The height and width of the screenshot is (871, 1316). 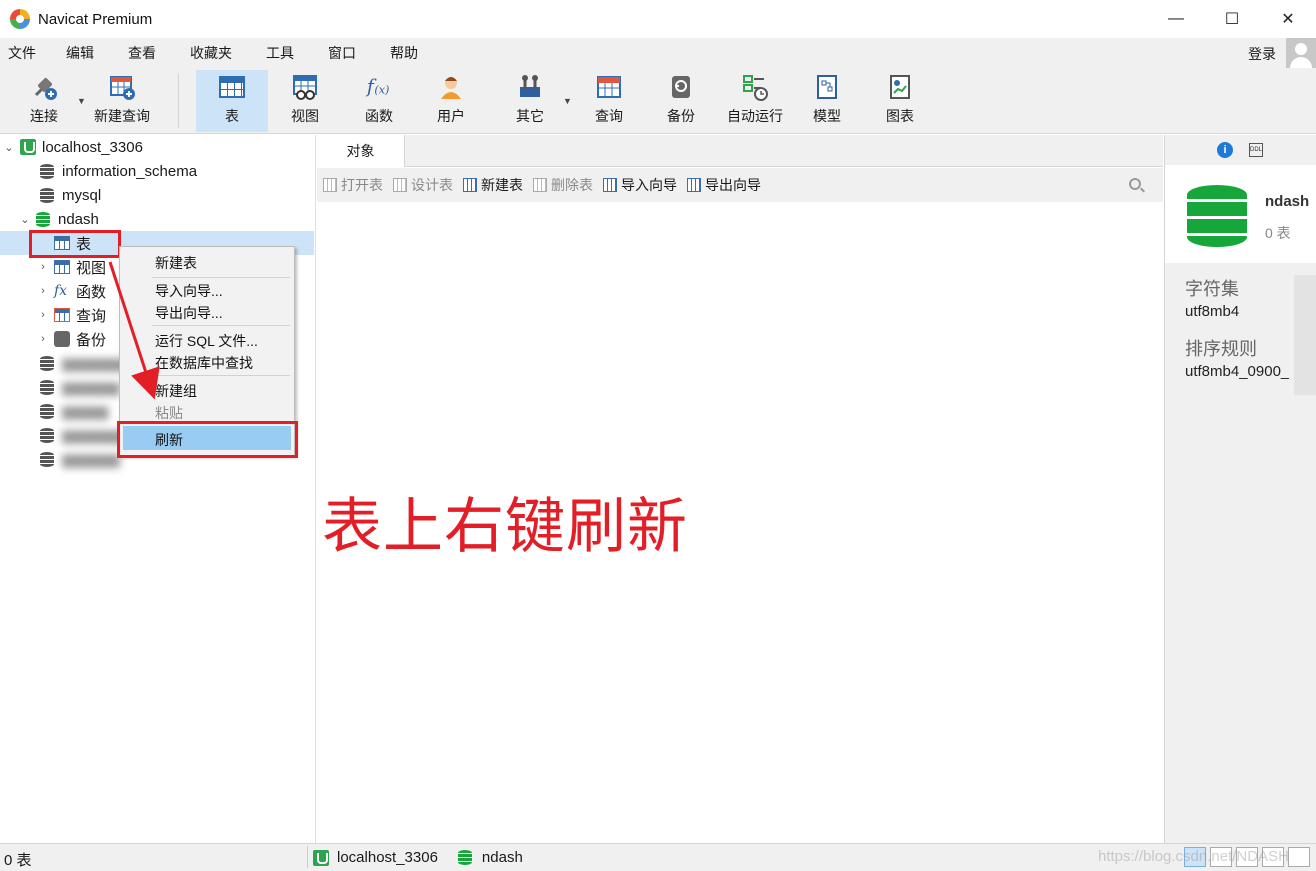 I want to click on maximize-button: ☐, so click(x=1232, y=19).